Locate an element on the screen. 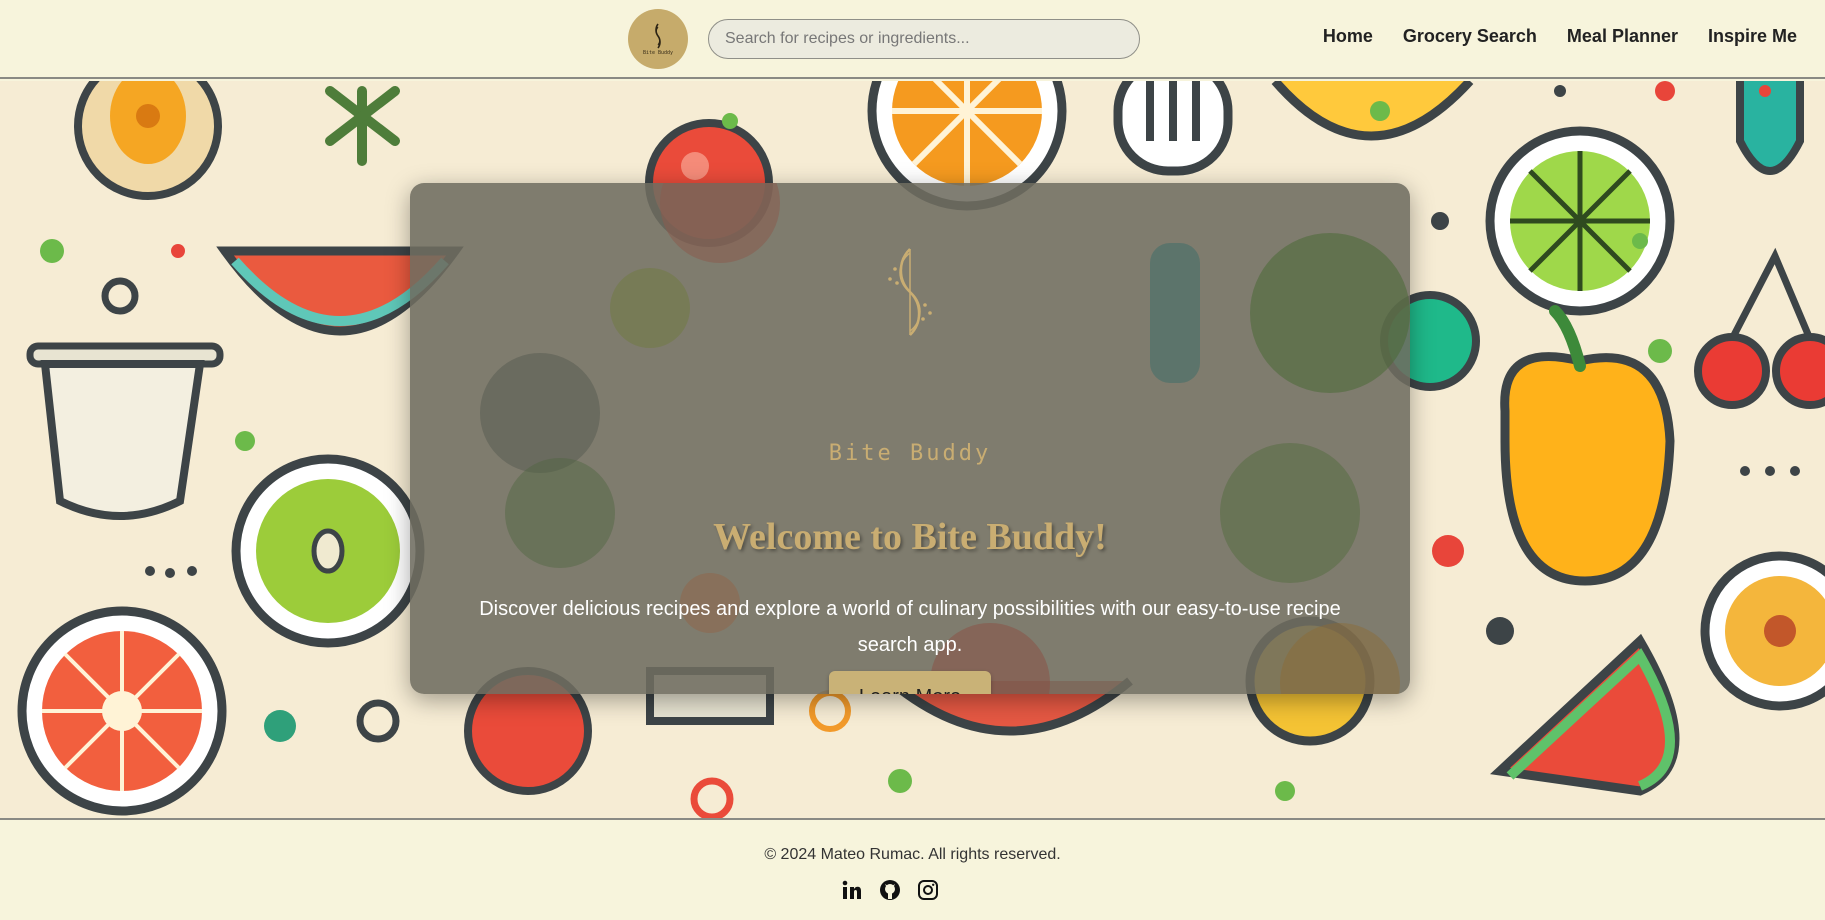  nav-meal-planner: Meal Planner is located at coordinates (1622, 36).